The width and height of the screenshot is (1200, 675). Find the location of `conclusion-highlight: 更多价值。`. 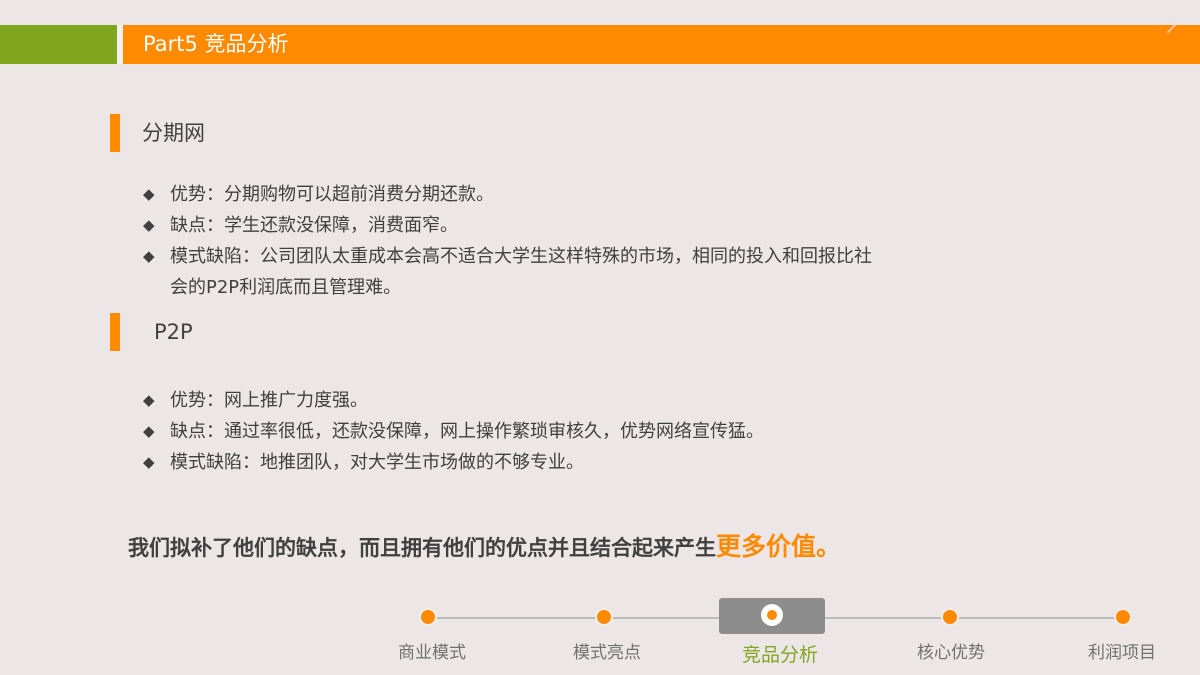

conclusion-highlight: 更多价值。 is located at coordinates (779, 546).